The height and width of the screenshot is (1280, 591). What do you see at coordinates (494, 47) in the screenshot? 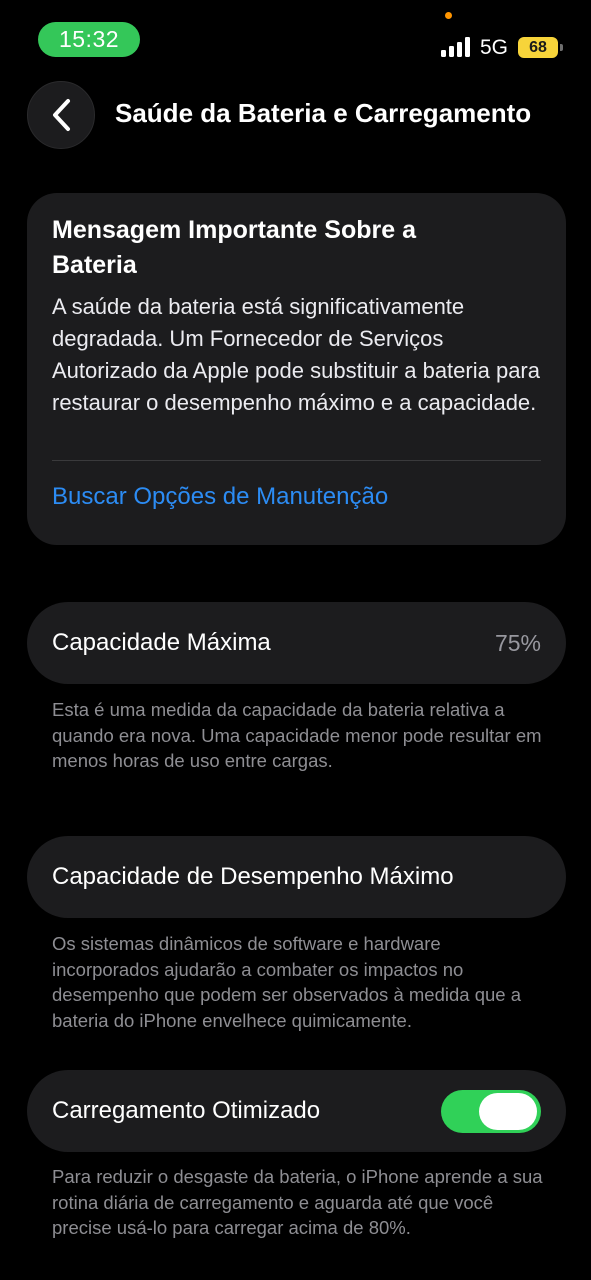
I see `network-type: 5G` at bounding box center [494, 47].